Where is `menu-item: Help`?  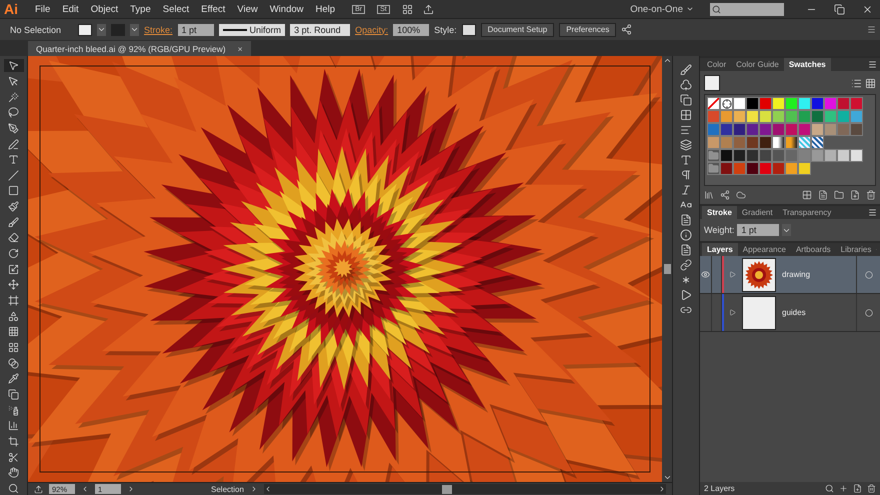
menu-item: Help is located at coordinates (325, 9).